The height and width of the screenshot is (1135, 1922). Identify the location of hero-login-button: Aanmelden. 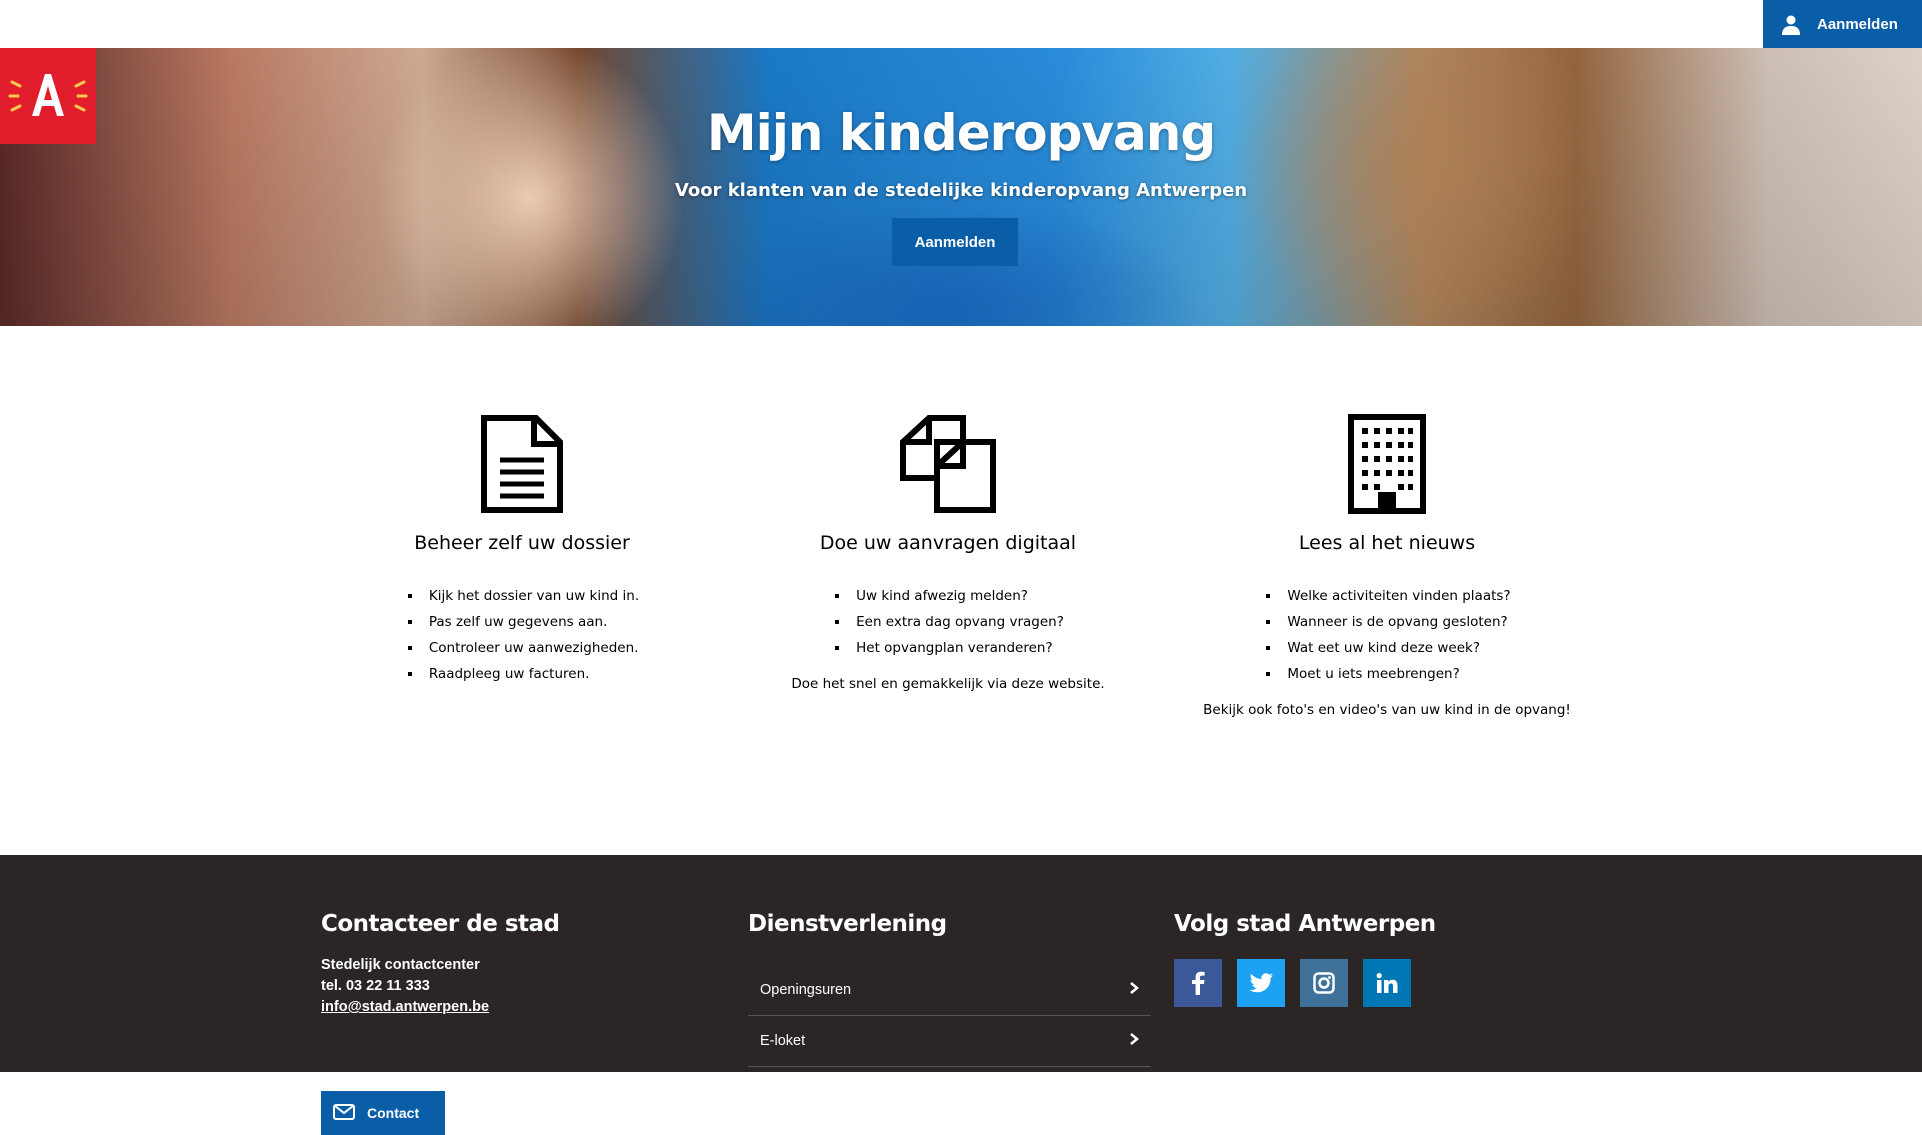
(955, 242).